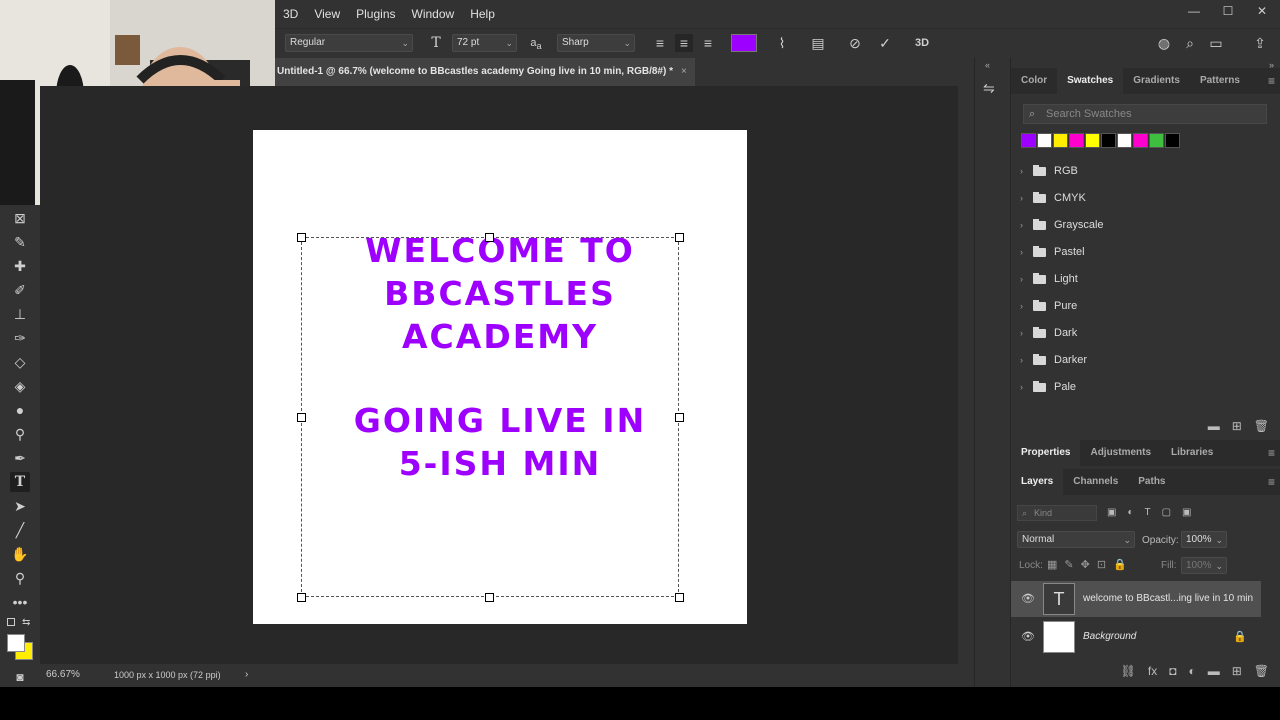  I want to click on font-style-select: Regular ⌄, so click(349, 43).